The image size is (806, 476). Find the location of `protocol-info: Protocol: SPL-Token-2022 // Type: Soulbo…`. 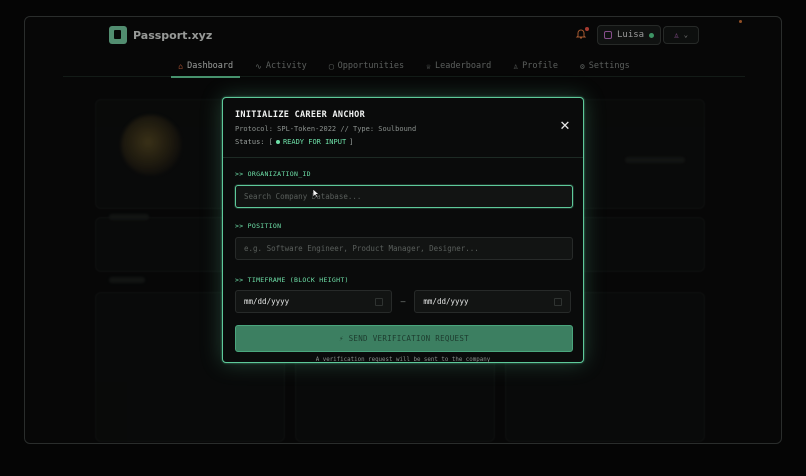

protocol-info: Protocol: SPL-Token-2022 // Type: Soulbo… is located at coordinates (326, 129).